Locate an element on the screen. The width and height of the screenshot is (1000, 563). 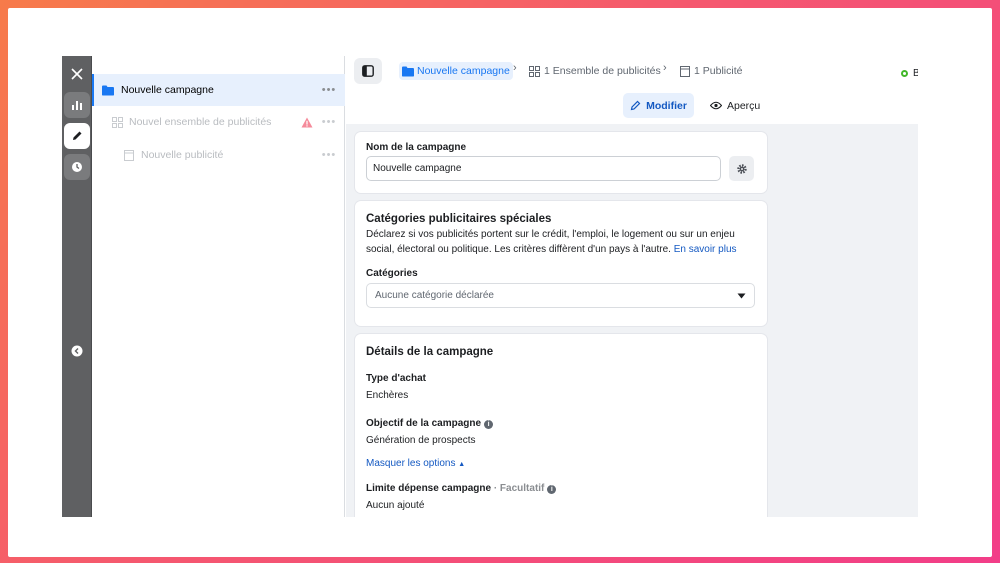
close-icon is located at coordinates (77, 74).